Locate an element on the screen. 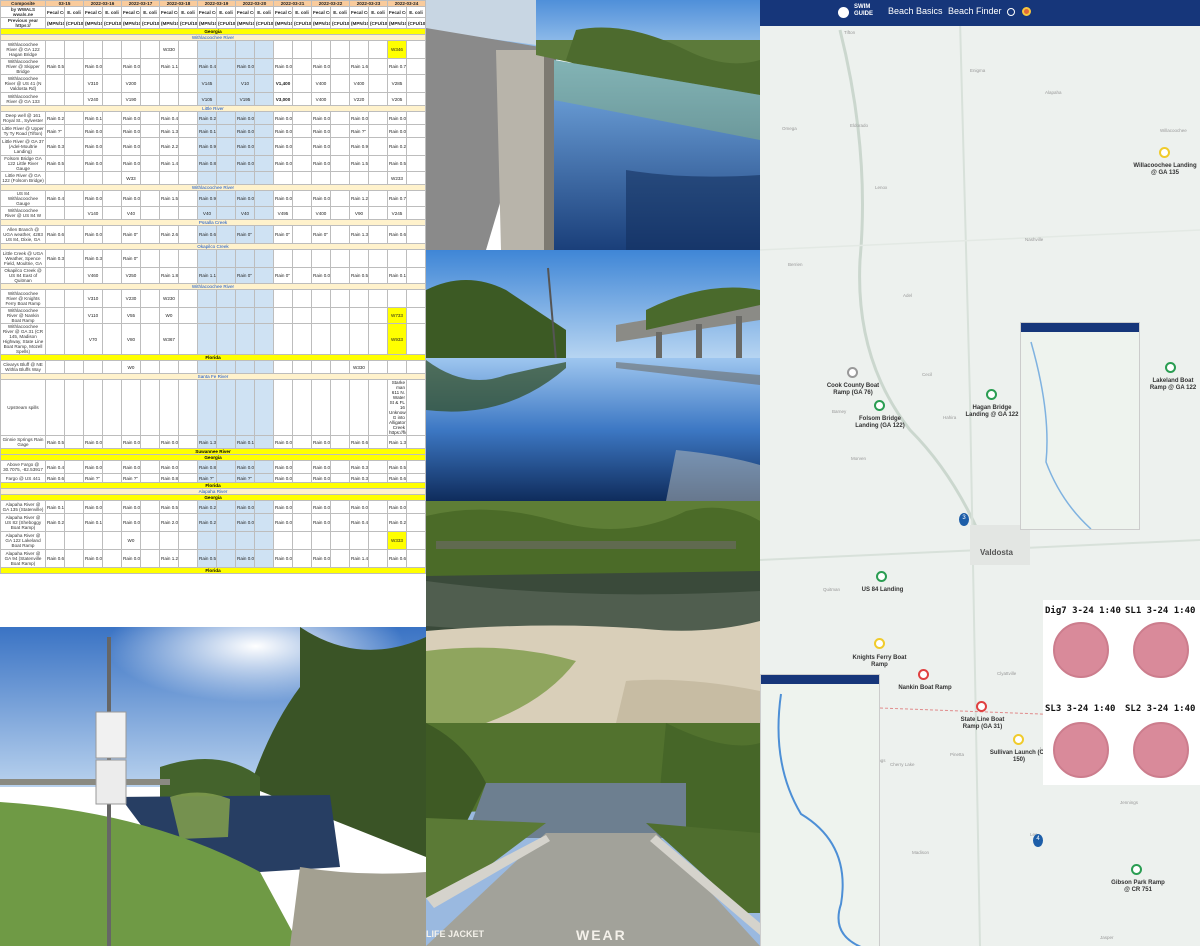  swim-guide-logo-icon is located at coordinates (843, 12).